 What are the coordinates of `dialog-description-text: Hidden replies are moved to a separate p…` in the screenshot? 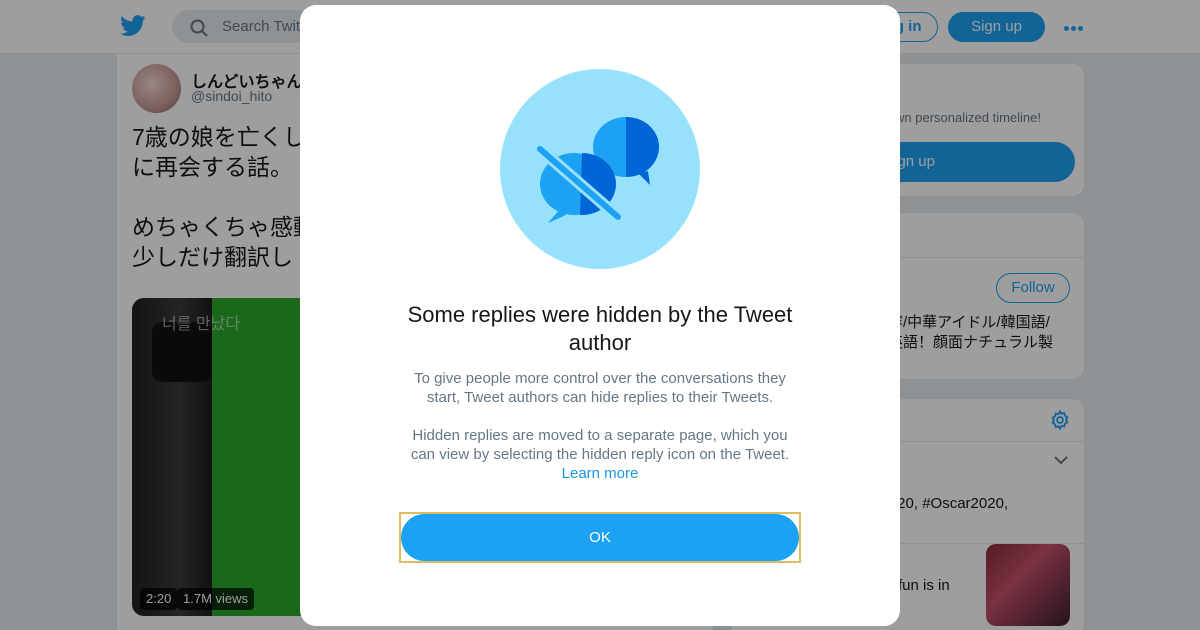 It's located at (600, 445).